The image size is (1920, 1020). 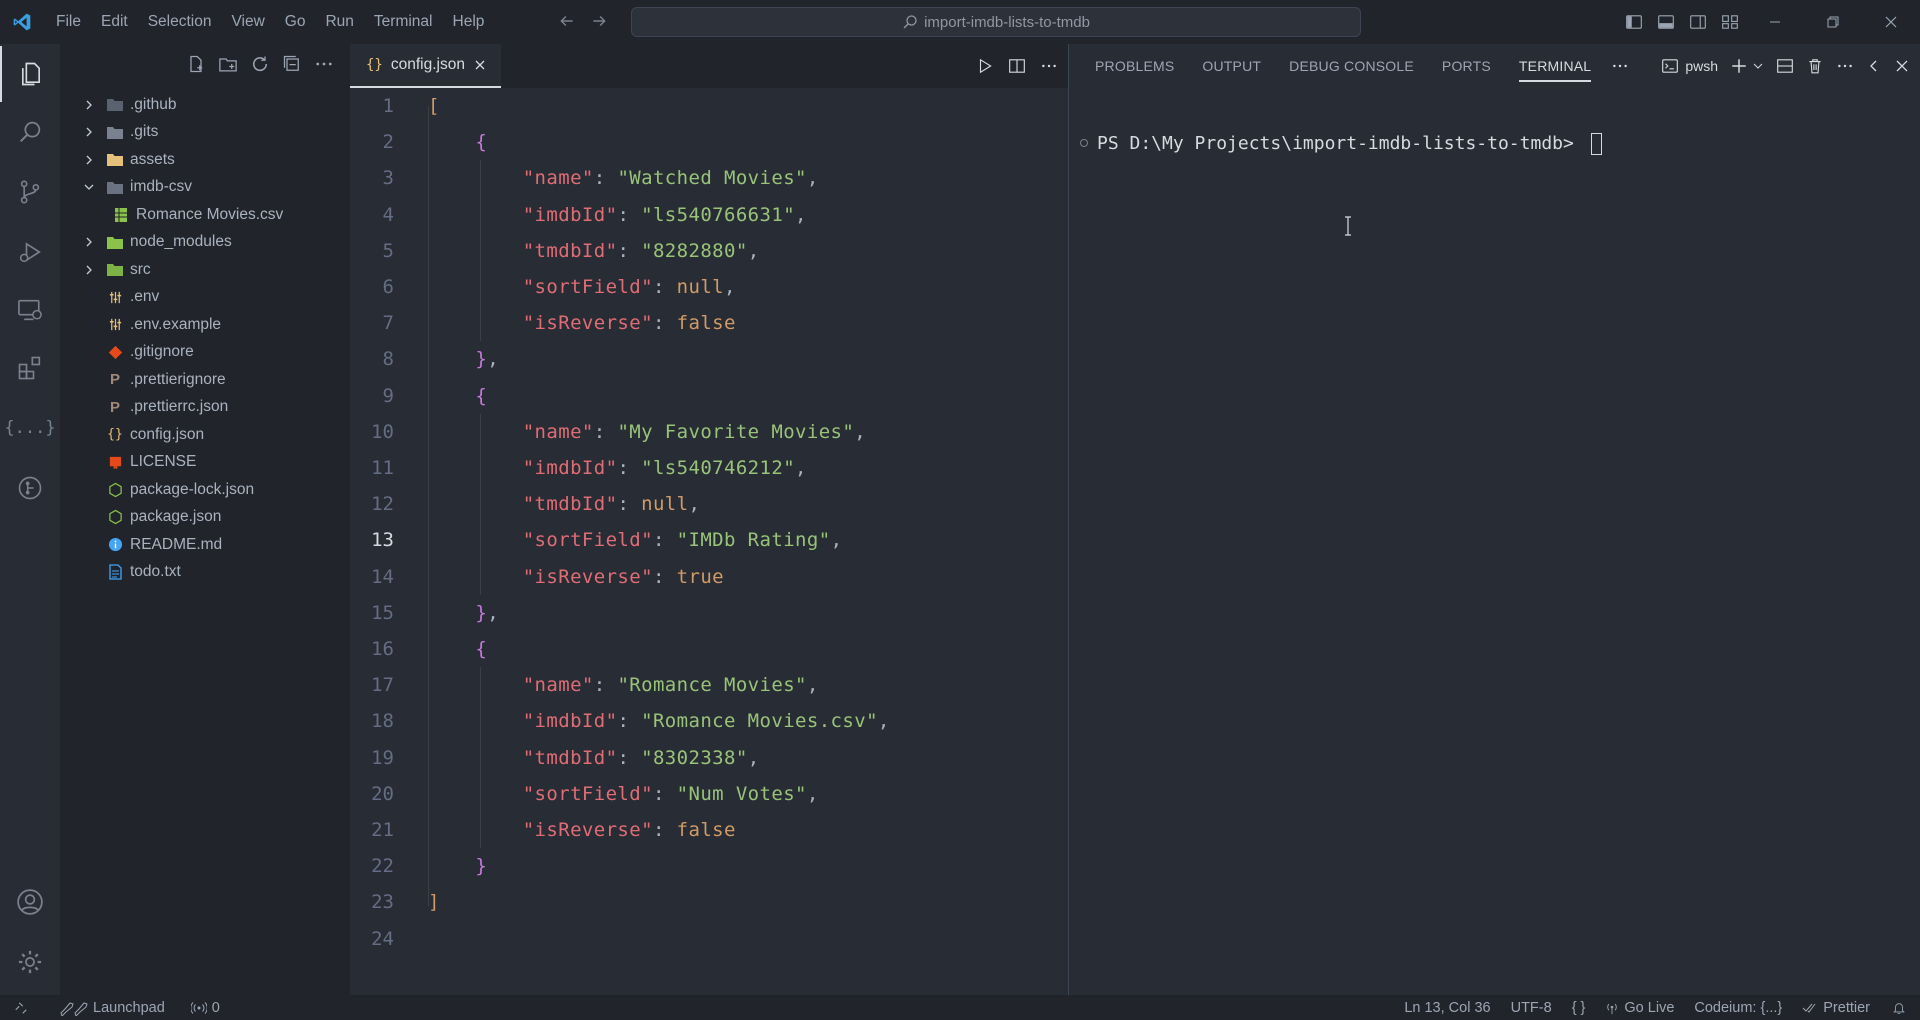 What do you see at coordinates (1634, 22) in the screenshot?
I see `toggle-primary-sidebar-icon` at bounding box center [1634, 22].